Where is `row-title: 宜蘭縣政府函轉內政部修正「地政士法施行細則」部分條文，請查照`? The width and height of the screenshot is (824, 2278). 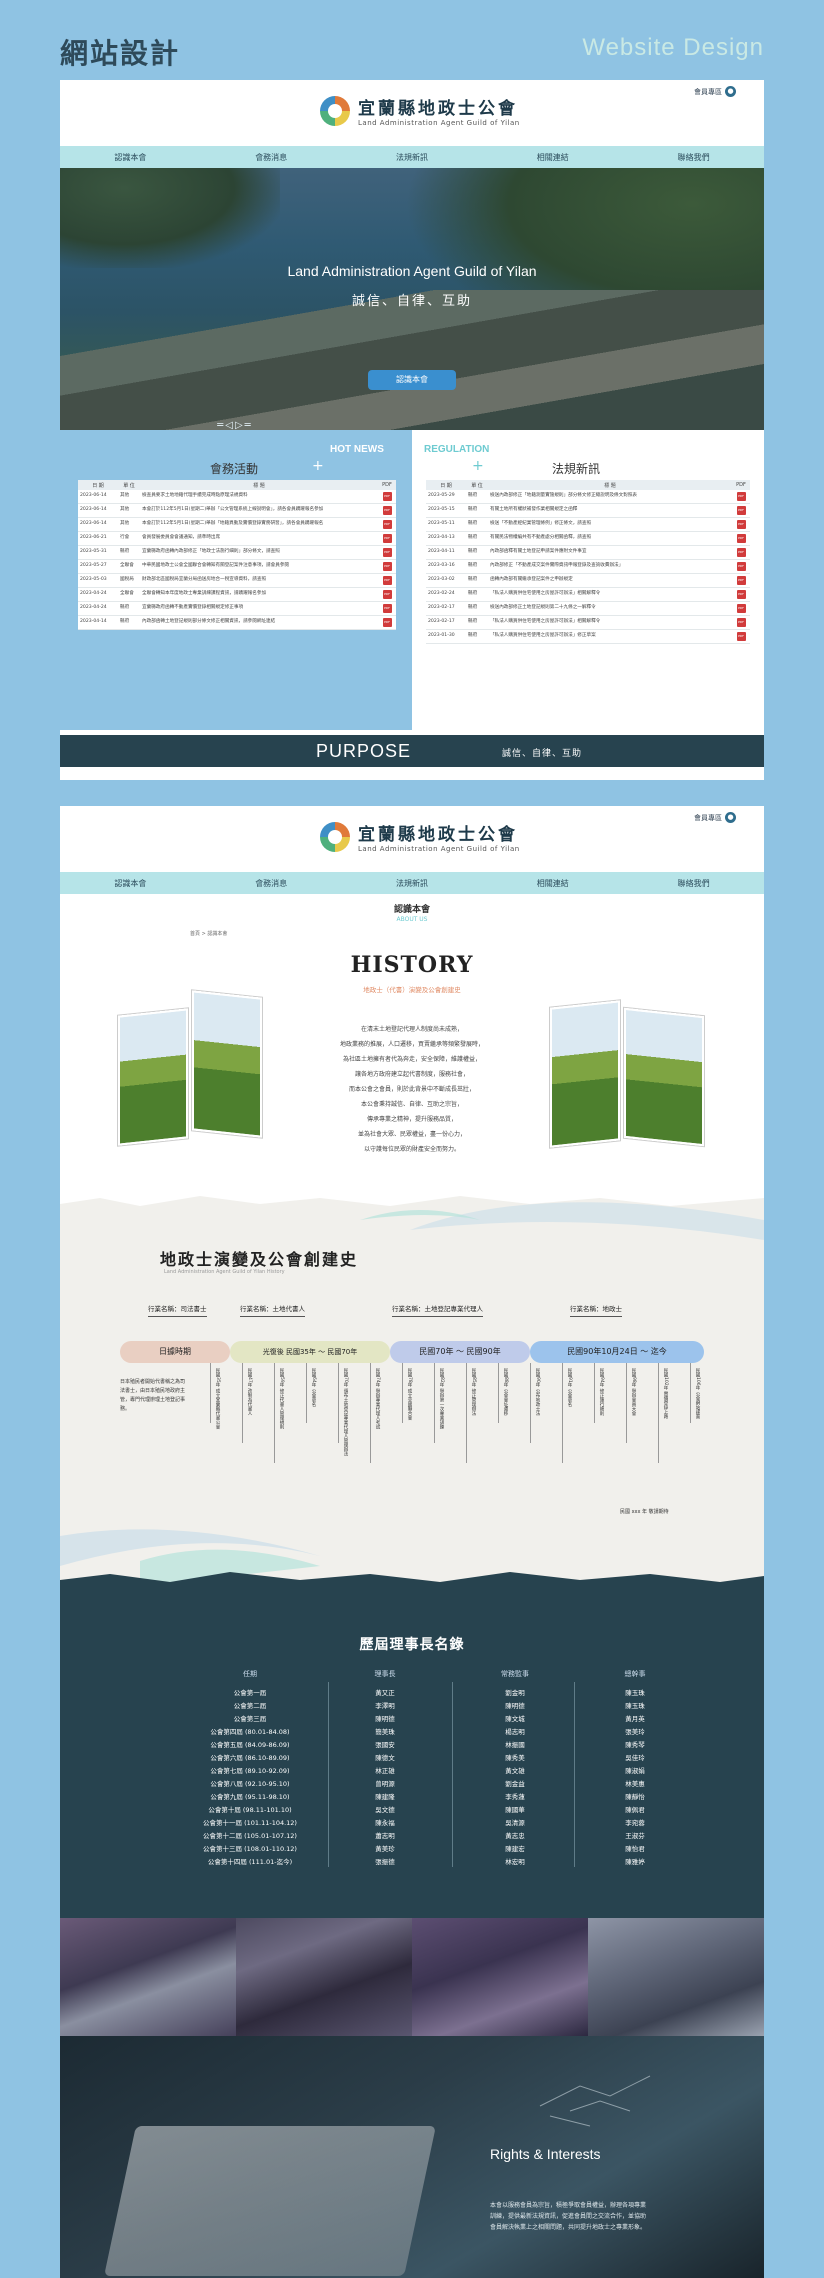
row-title: 宜蘭縣政府函轉內政部修正「地政士法施行細則」部分條文，請查照 is located at coordinates (259, 552).